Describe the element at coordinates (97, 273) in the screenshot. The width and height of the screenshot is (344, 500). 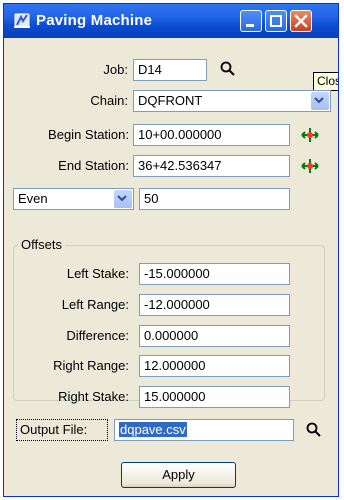
I see `left-stake-label: Left Stake:` at that location.